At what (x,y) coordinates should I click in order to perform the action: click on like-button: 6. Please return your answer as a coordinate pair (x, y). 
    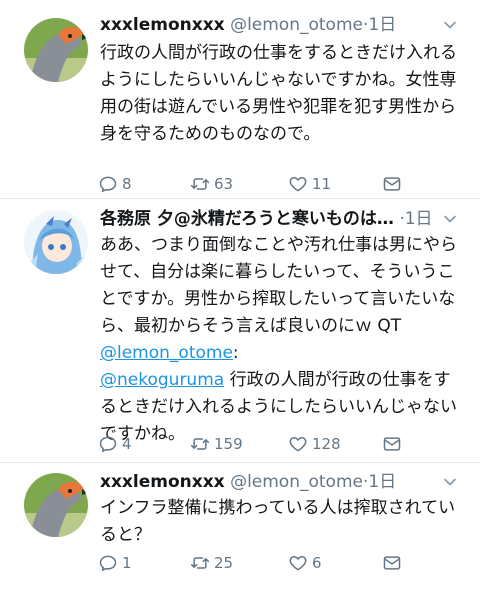
    Looking at the image, I should click on (305, 563).